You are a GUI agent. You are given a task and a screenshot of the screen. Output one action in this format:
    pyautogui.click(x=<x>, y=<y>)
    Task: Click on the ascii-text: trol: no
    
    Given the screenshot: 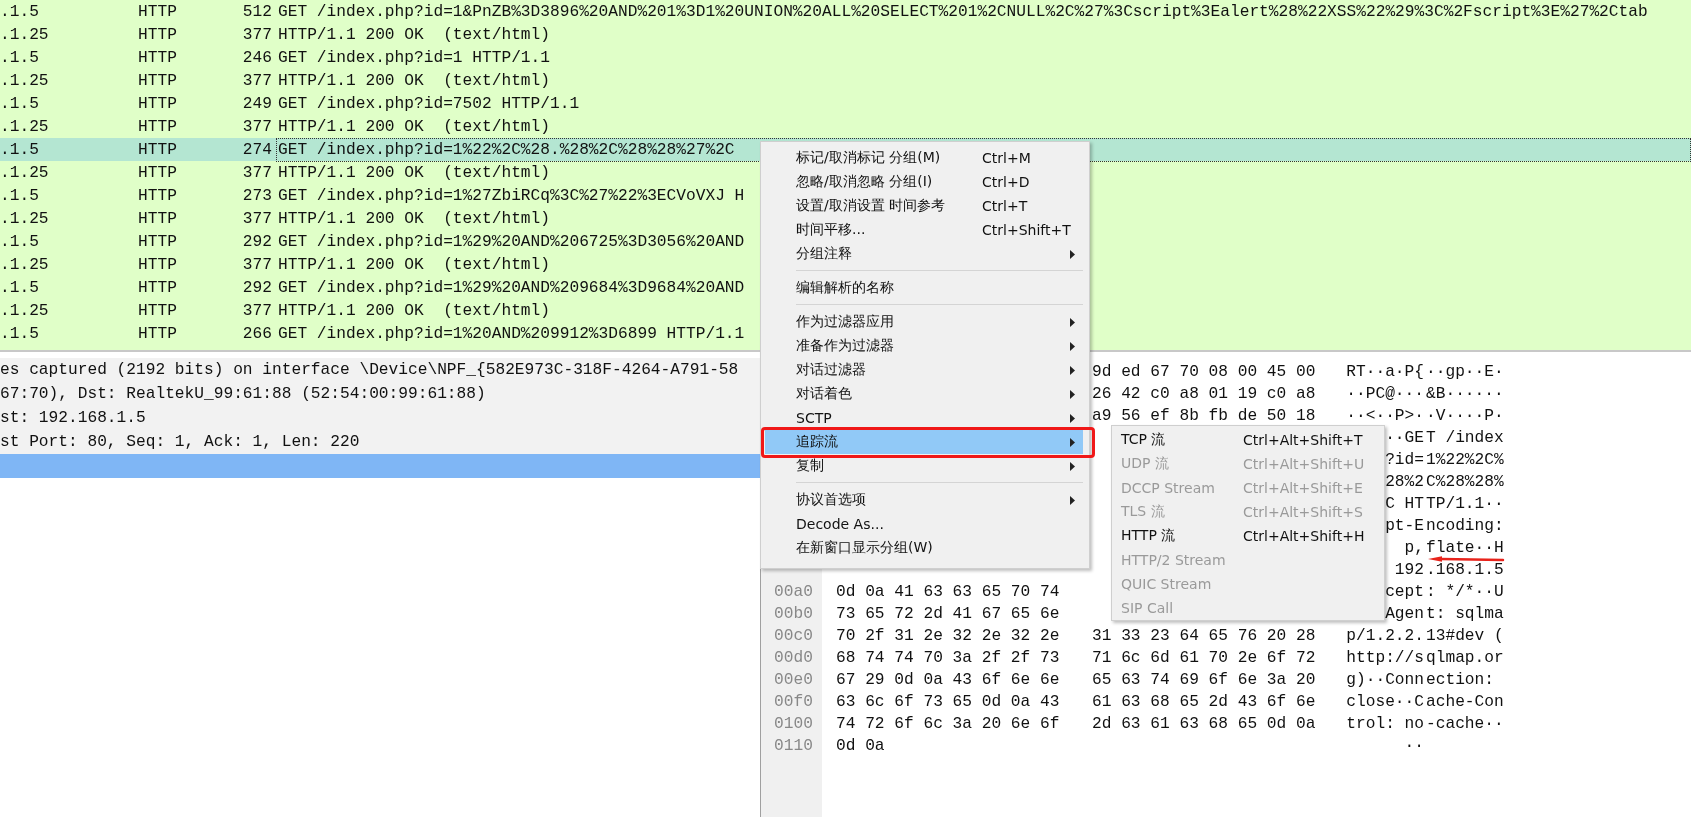 What is the action you would take?
    pyautogui.click(x=1385, y=724)
    